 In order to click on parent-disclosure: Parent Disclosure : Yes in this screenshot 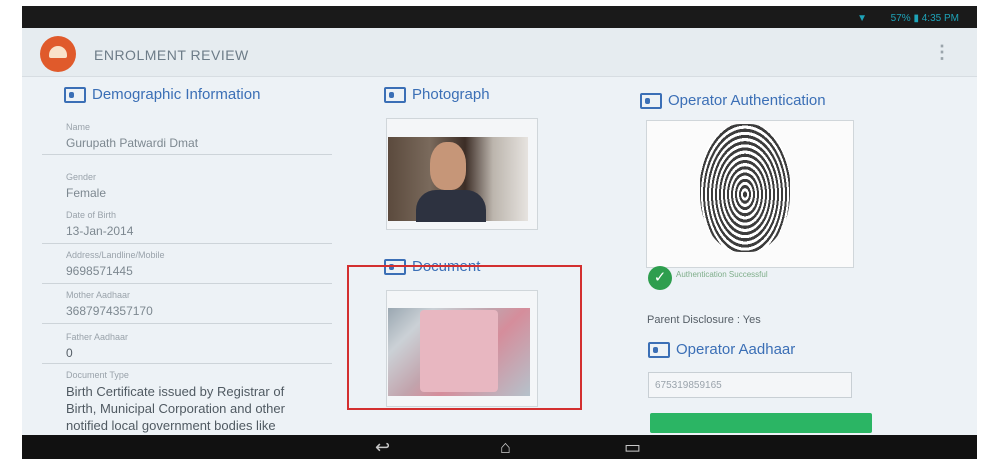, I will do `click(704, 320)`.